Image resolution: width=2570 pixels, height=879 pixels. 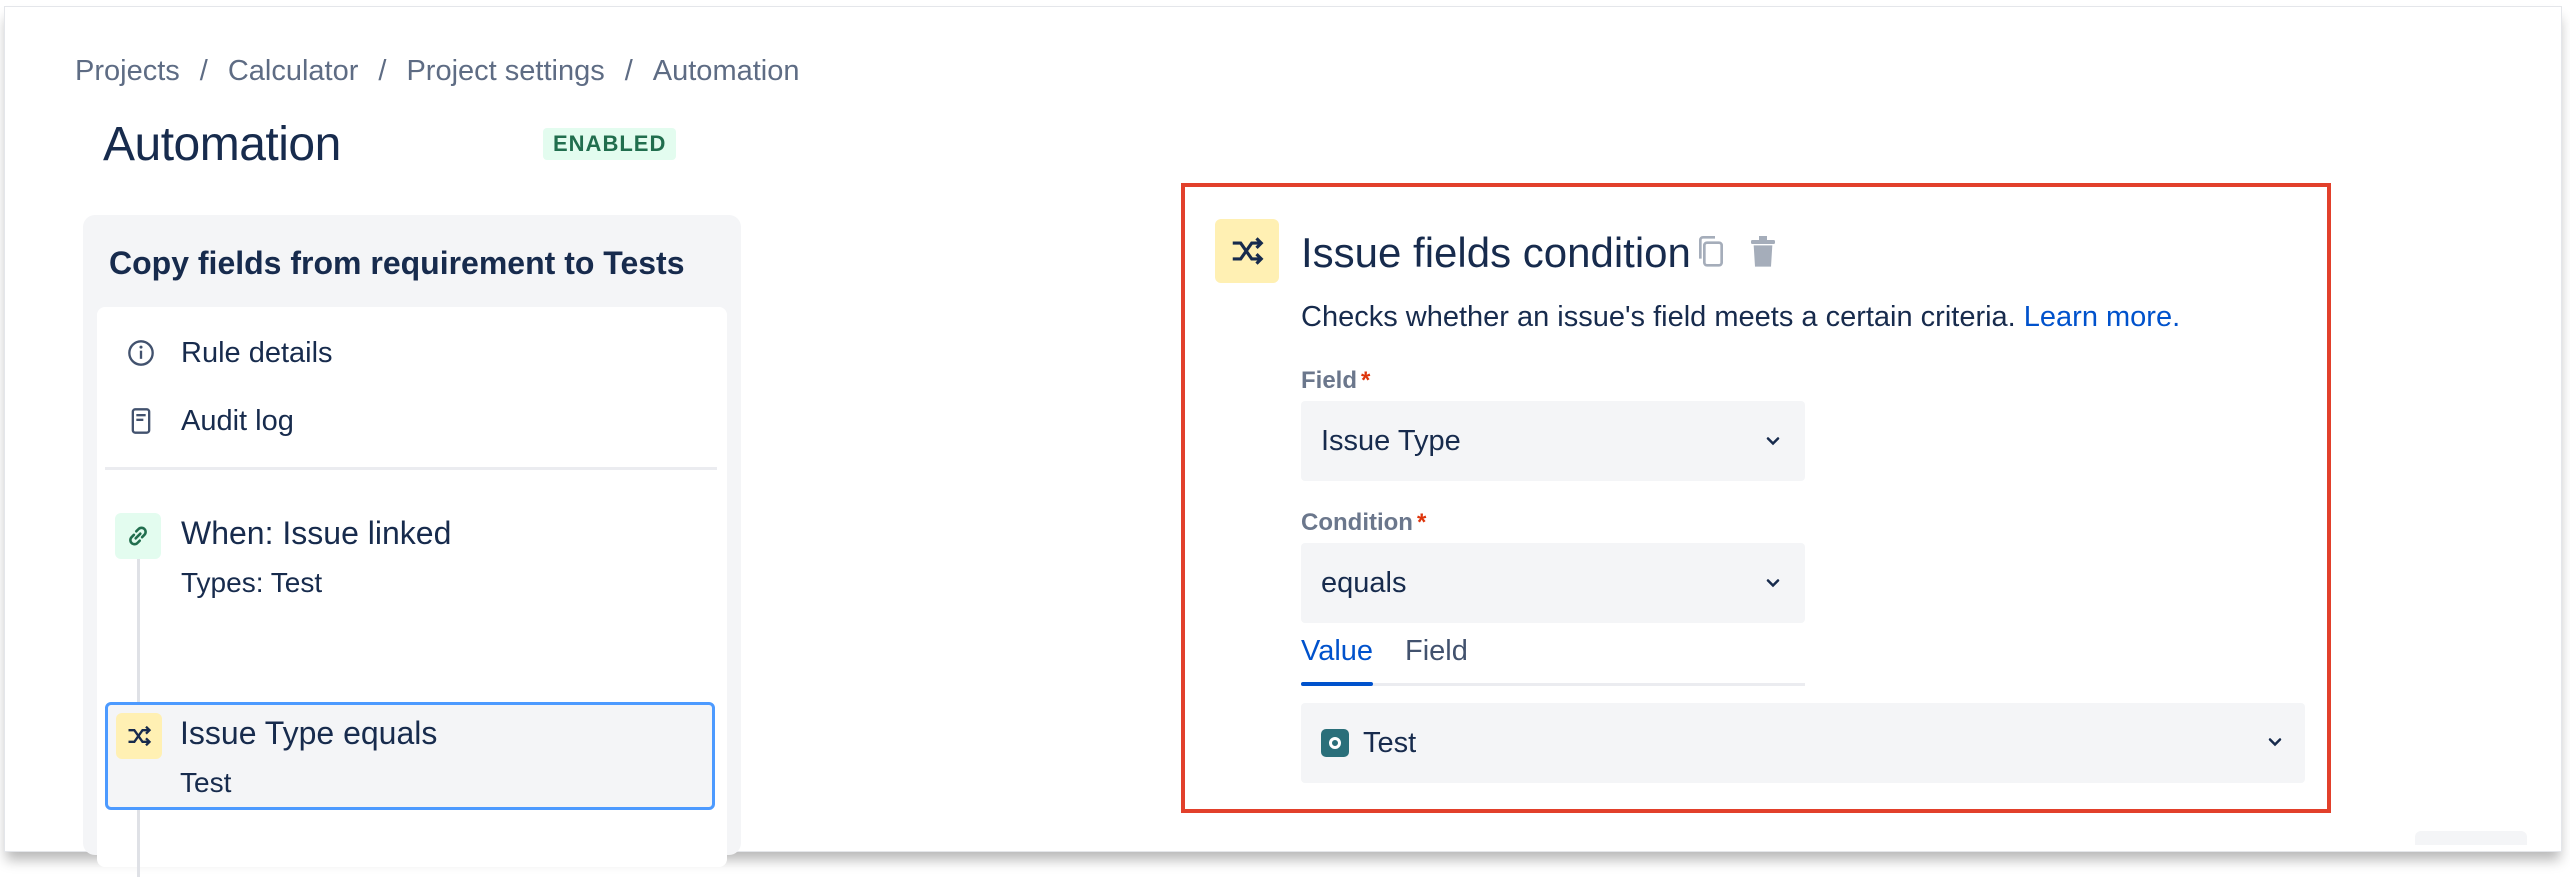 What do you see at coordinates (1553, 684) in the screenshot?
I see `tab-underline` at bounding box center [1553, 684].